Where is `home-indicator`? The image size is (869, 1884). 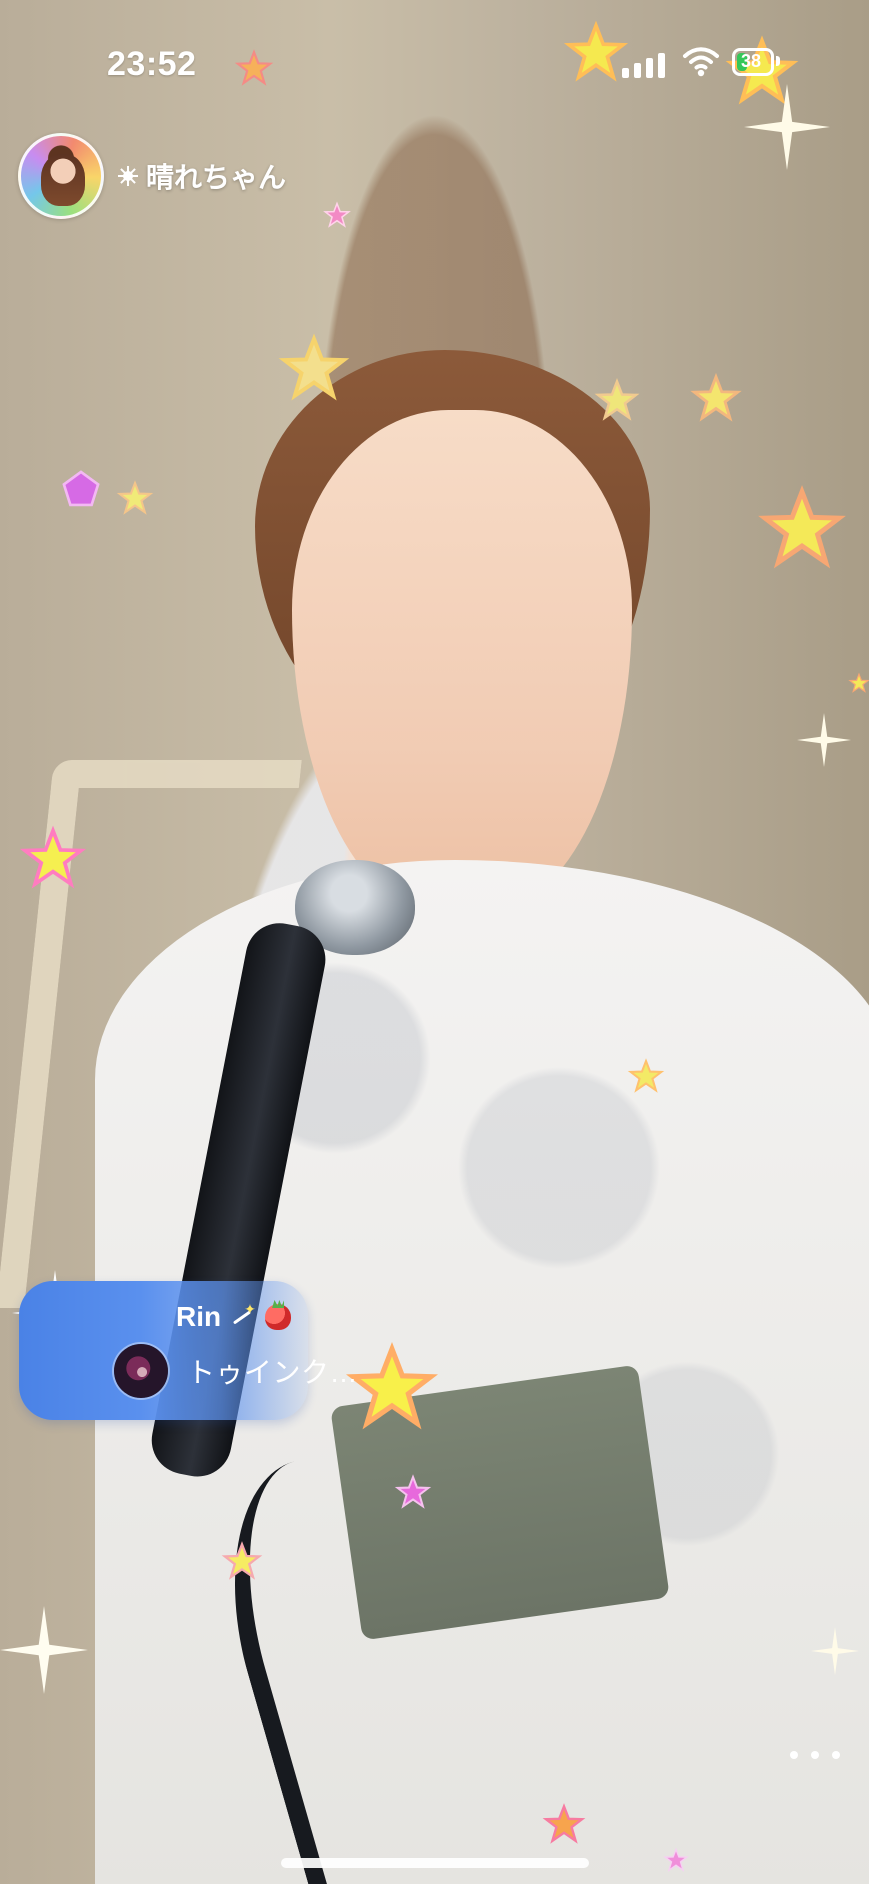 home-indicator is located at coordinates (435, 1863).